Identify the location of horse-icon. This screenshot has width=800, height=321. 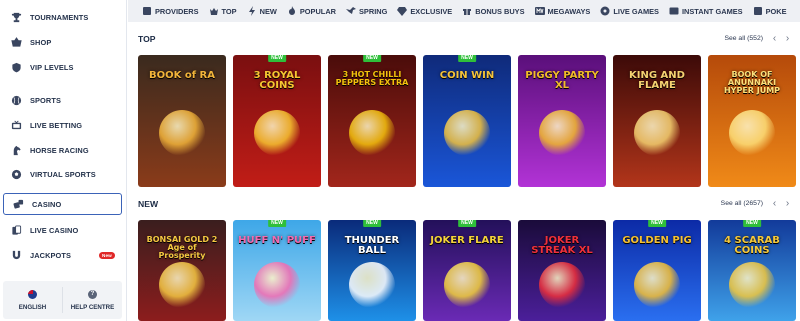
(16, 150).